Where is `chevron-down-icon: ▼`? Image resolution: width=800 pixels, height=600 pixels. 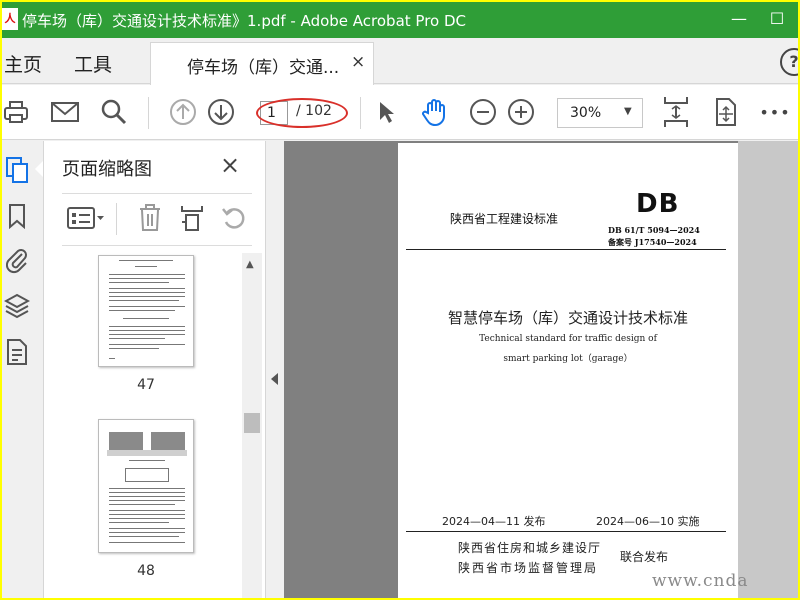 chevron-down-icon: ▼ is located at coordinates (628, 111).